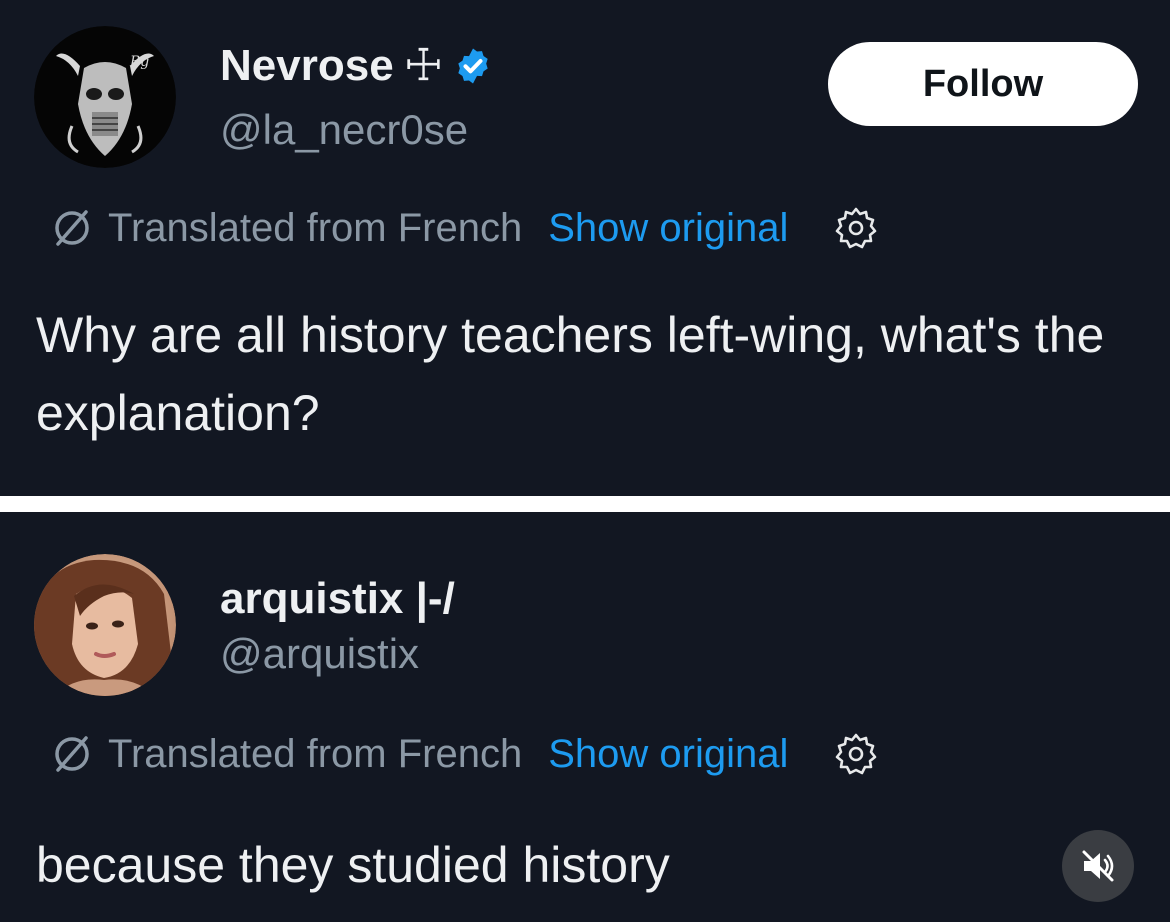 The height and width of the screenshot is (922, 1170). Describe the element at coordinates (139, 62) in the screenshot. I see `svg-text: Bg` at that location.